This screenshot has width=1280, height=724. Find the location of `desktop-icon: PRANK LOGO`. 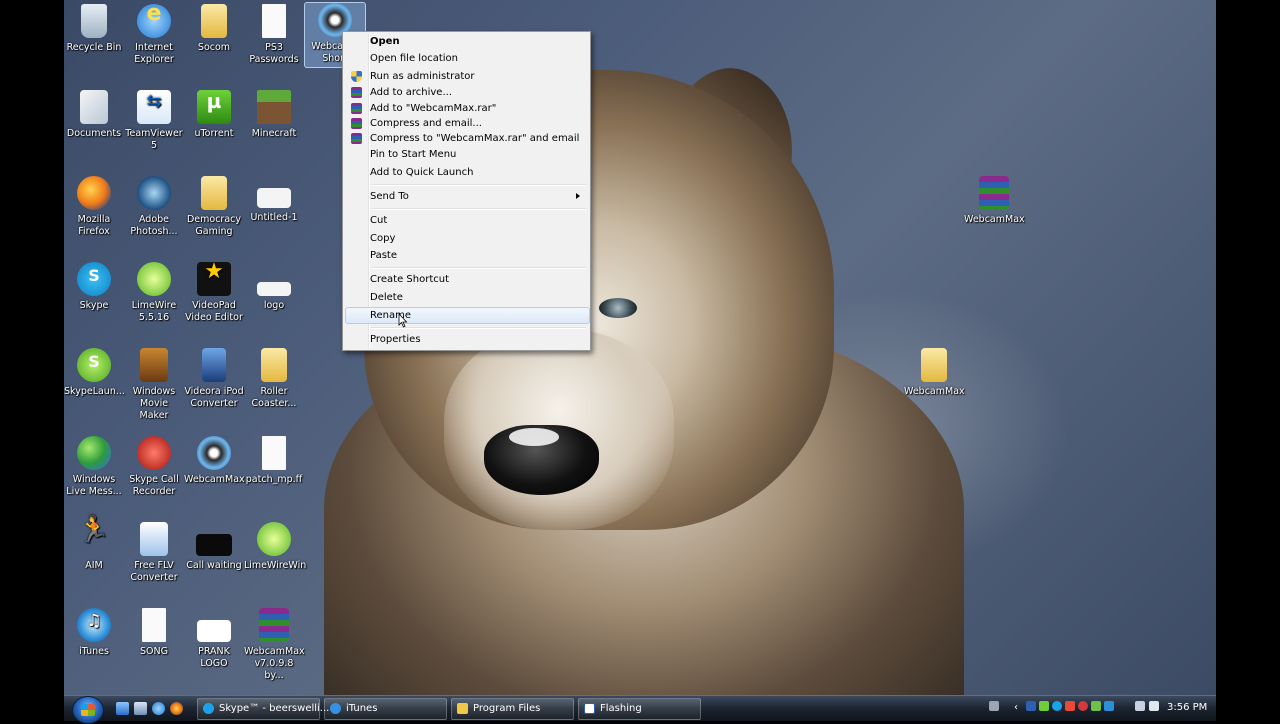

desktop-icon: PRANK LOGO is located at coordinates (214, 639).